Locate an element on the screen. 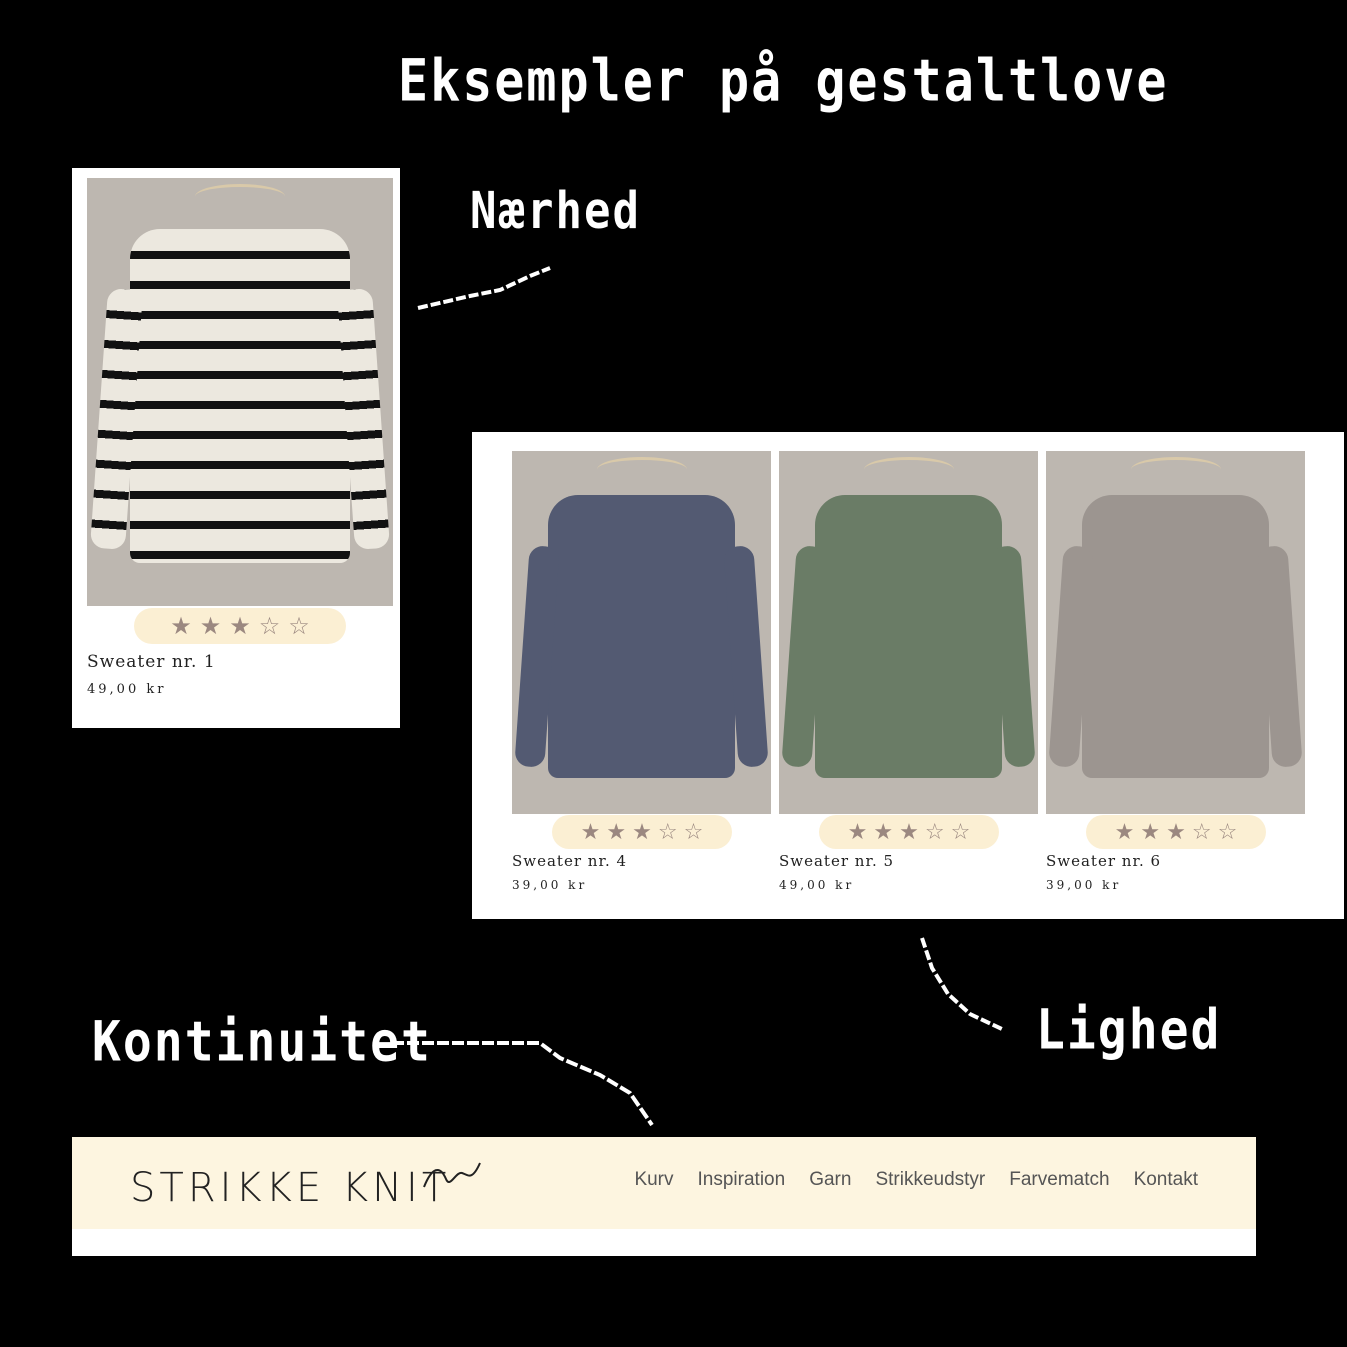  product-name: Sweater nr. 1 is located at coordinates (151, 662).